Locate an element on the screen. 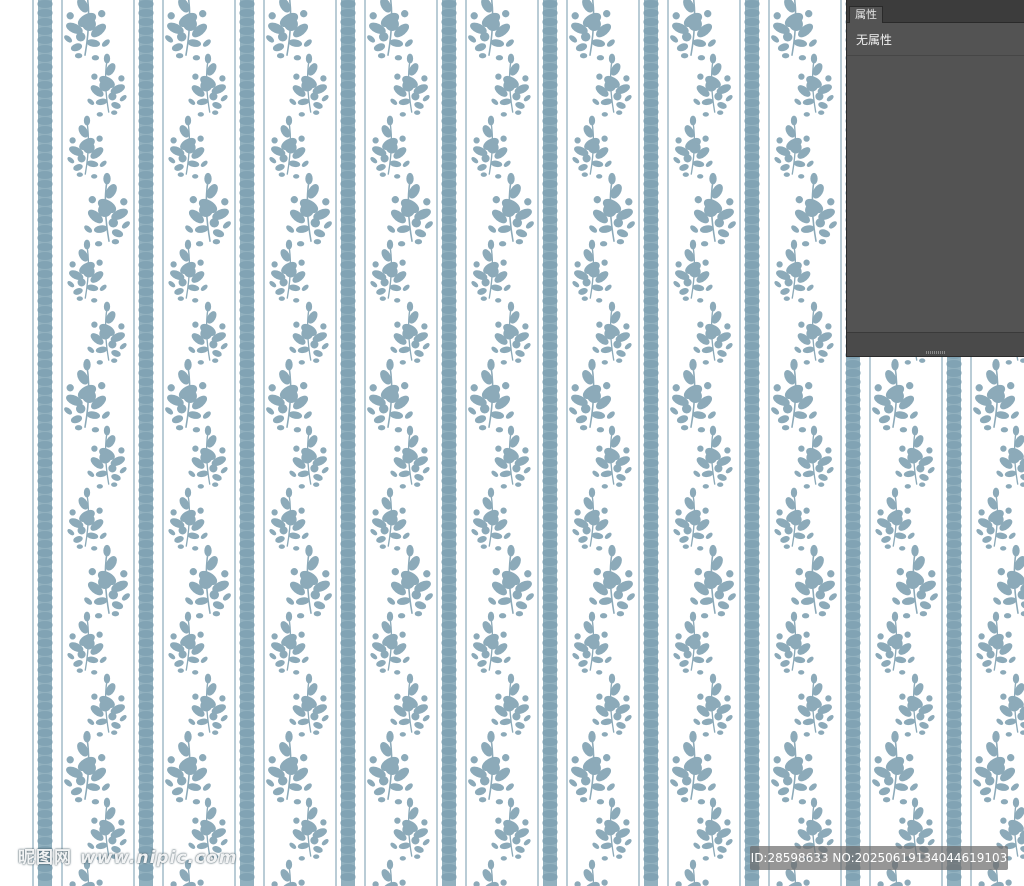 The width and height of the screenshot is (1024, 886). site-watermark: 昵图网 www.nipic.com is located at coordinates (127, 858).